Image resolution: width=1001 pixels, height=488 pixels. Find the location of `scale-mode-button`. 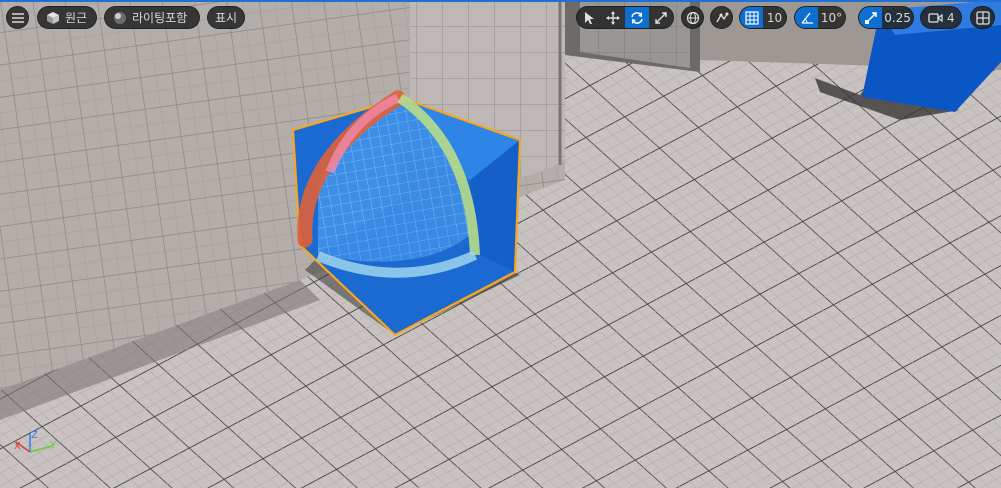

scale-mode-button is located at coordinates (661, 17).